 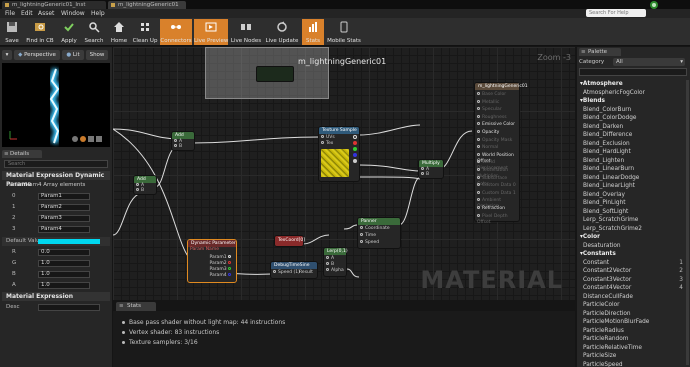 I want to click on show-button: Show, so click(x=97, y=55).